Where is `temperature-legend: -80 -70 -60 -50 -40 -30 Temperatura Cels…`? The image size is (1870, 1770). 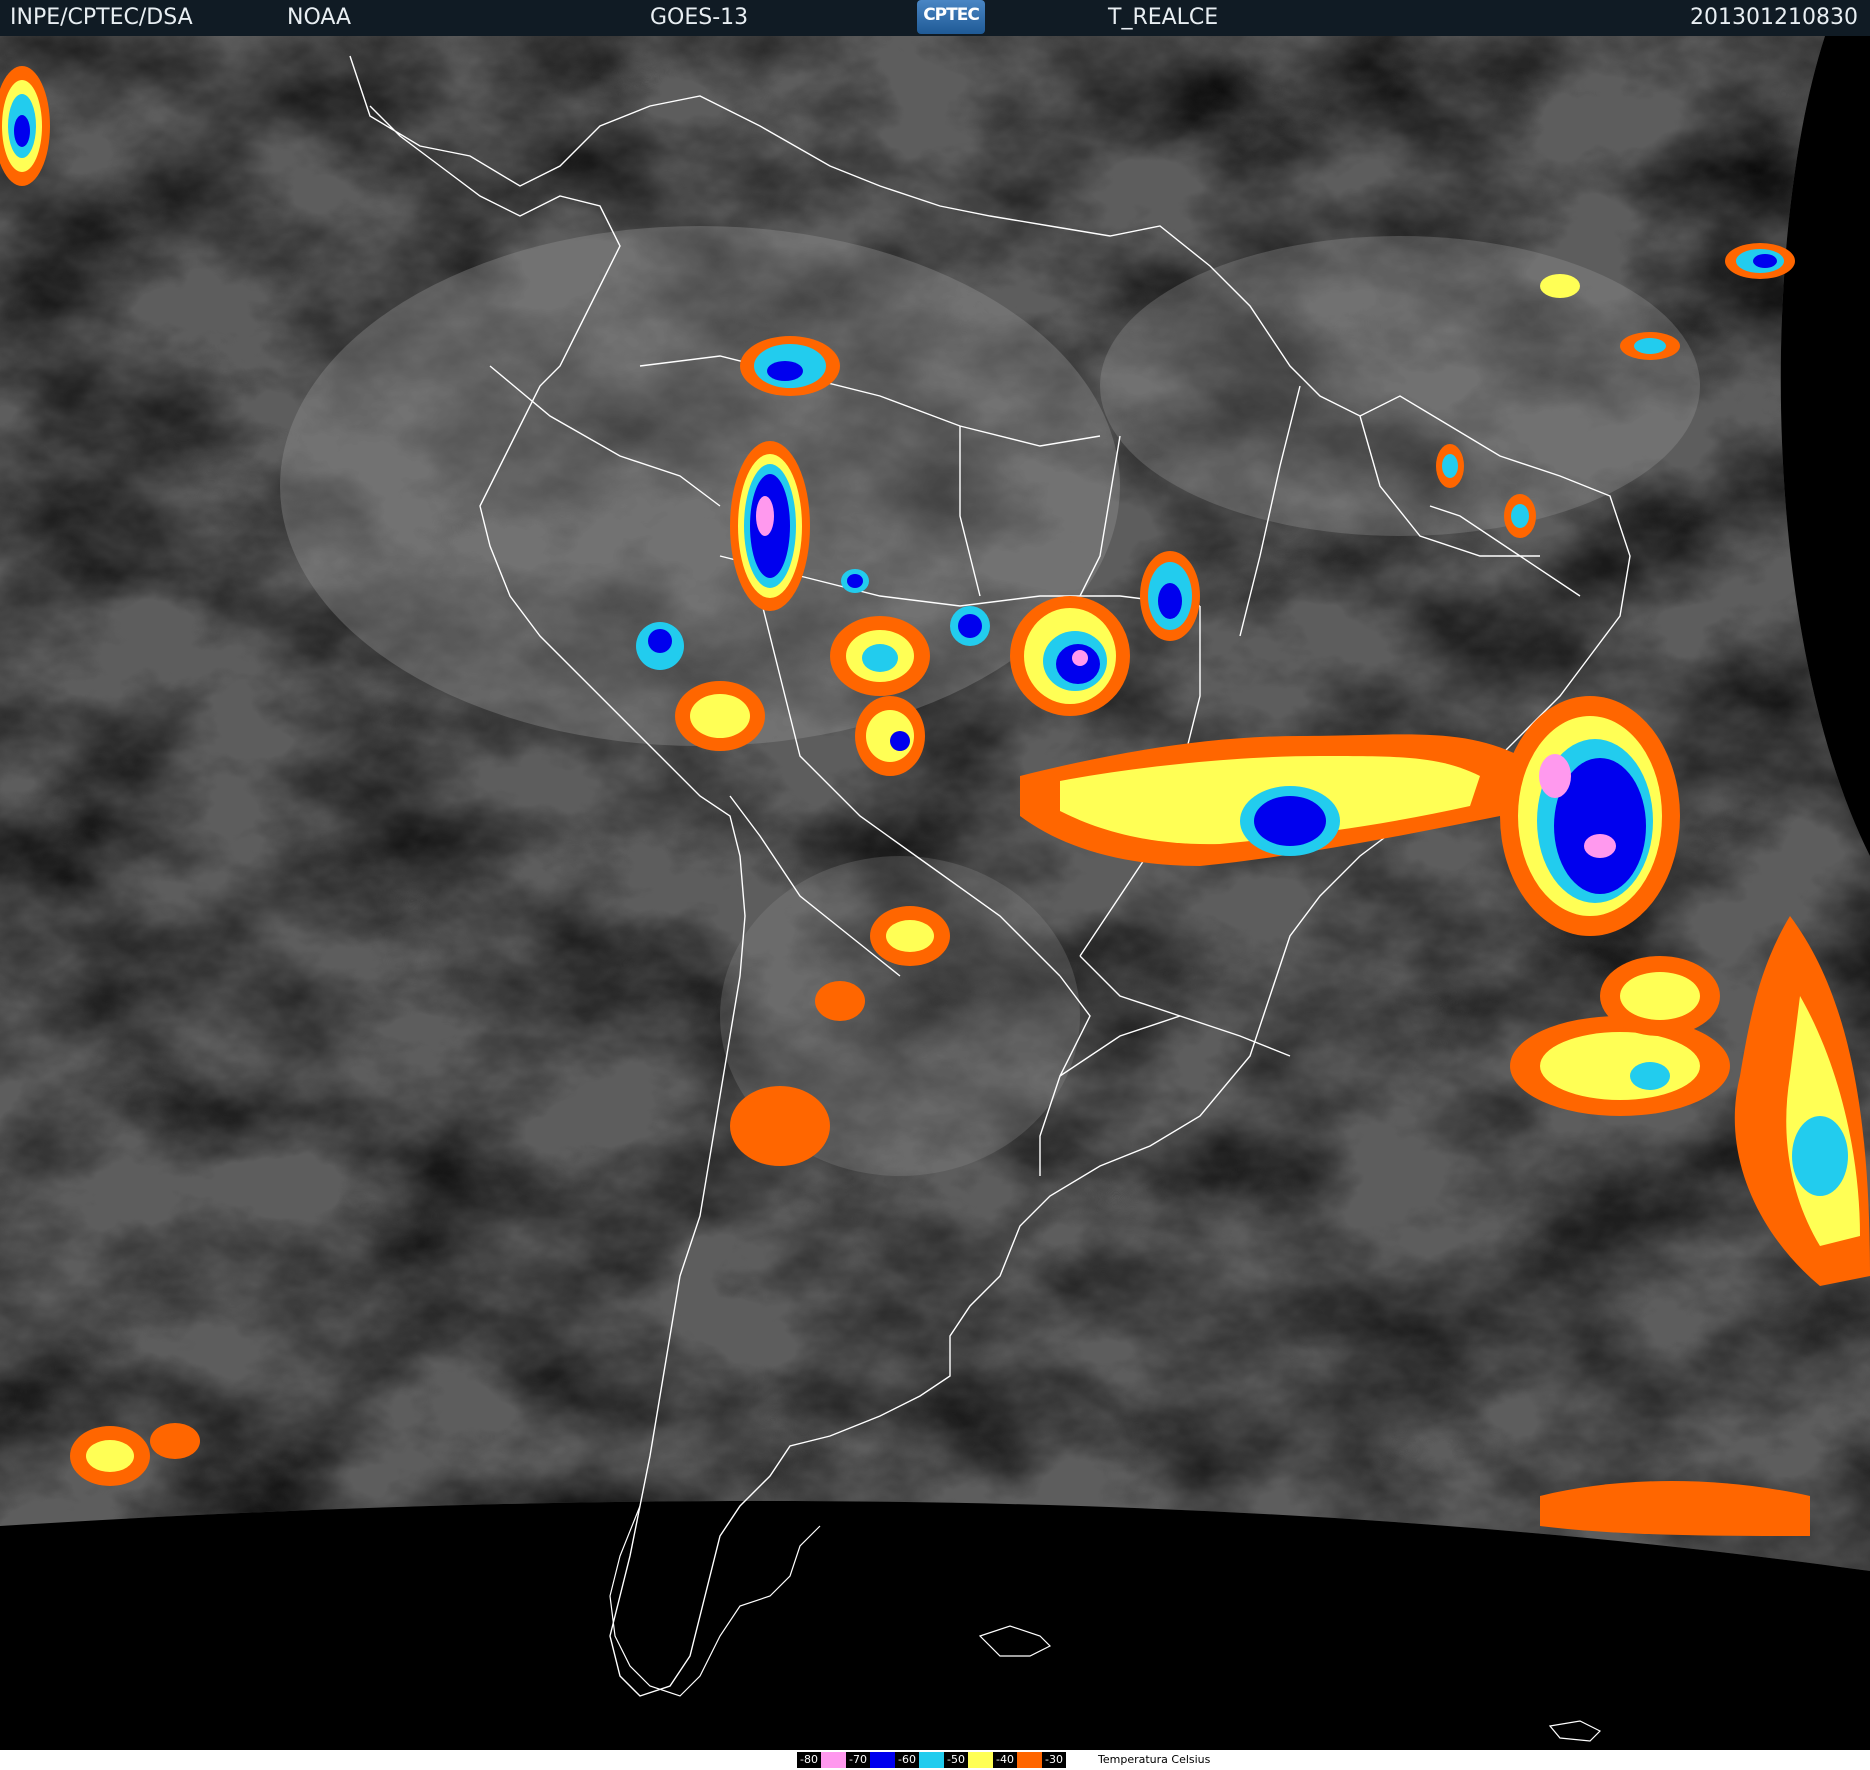 temperature-legend: -80 -70 -60 -50 -40 -30 Temperatura Cels… is located at coordinates (935, 1760).